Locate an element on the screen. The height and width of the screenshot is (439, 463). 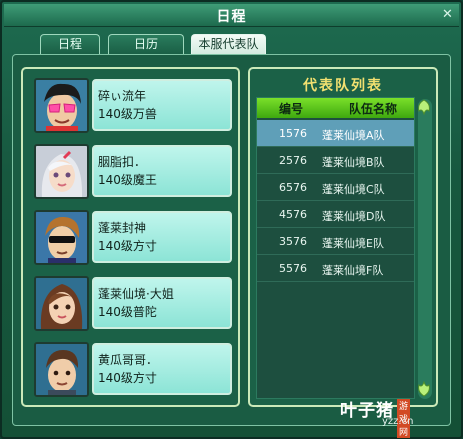
watermark-url: yzz.cn is located at coordinates (398, 421).